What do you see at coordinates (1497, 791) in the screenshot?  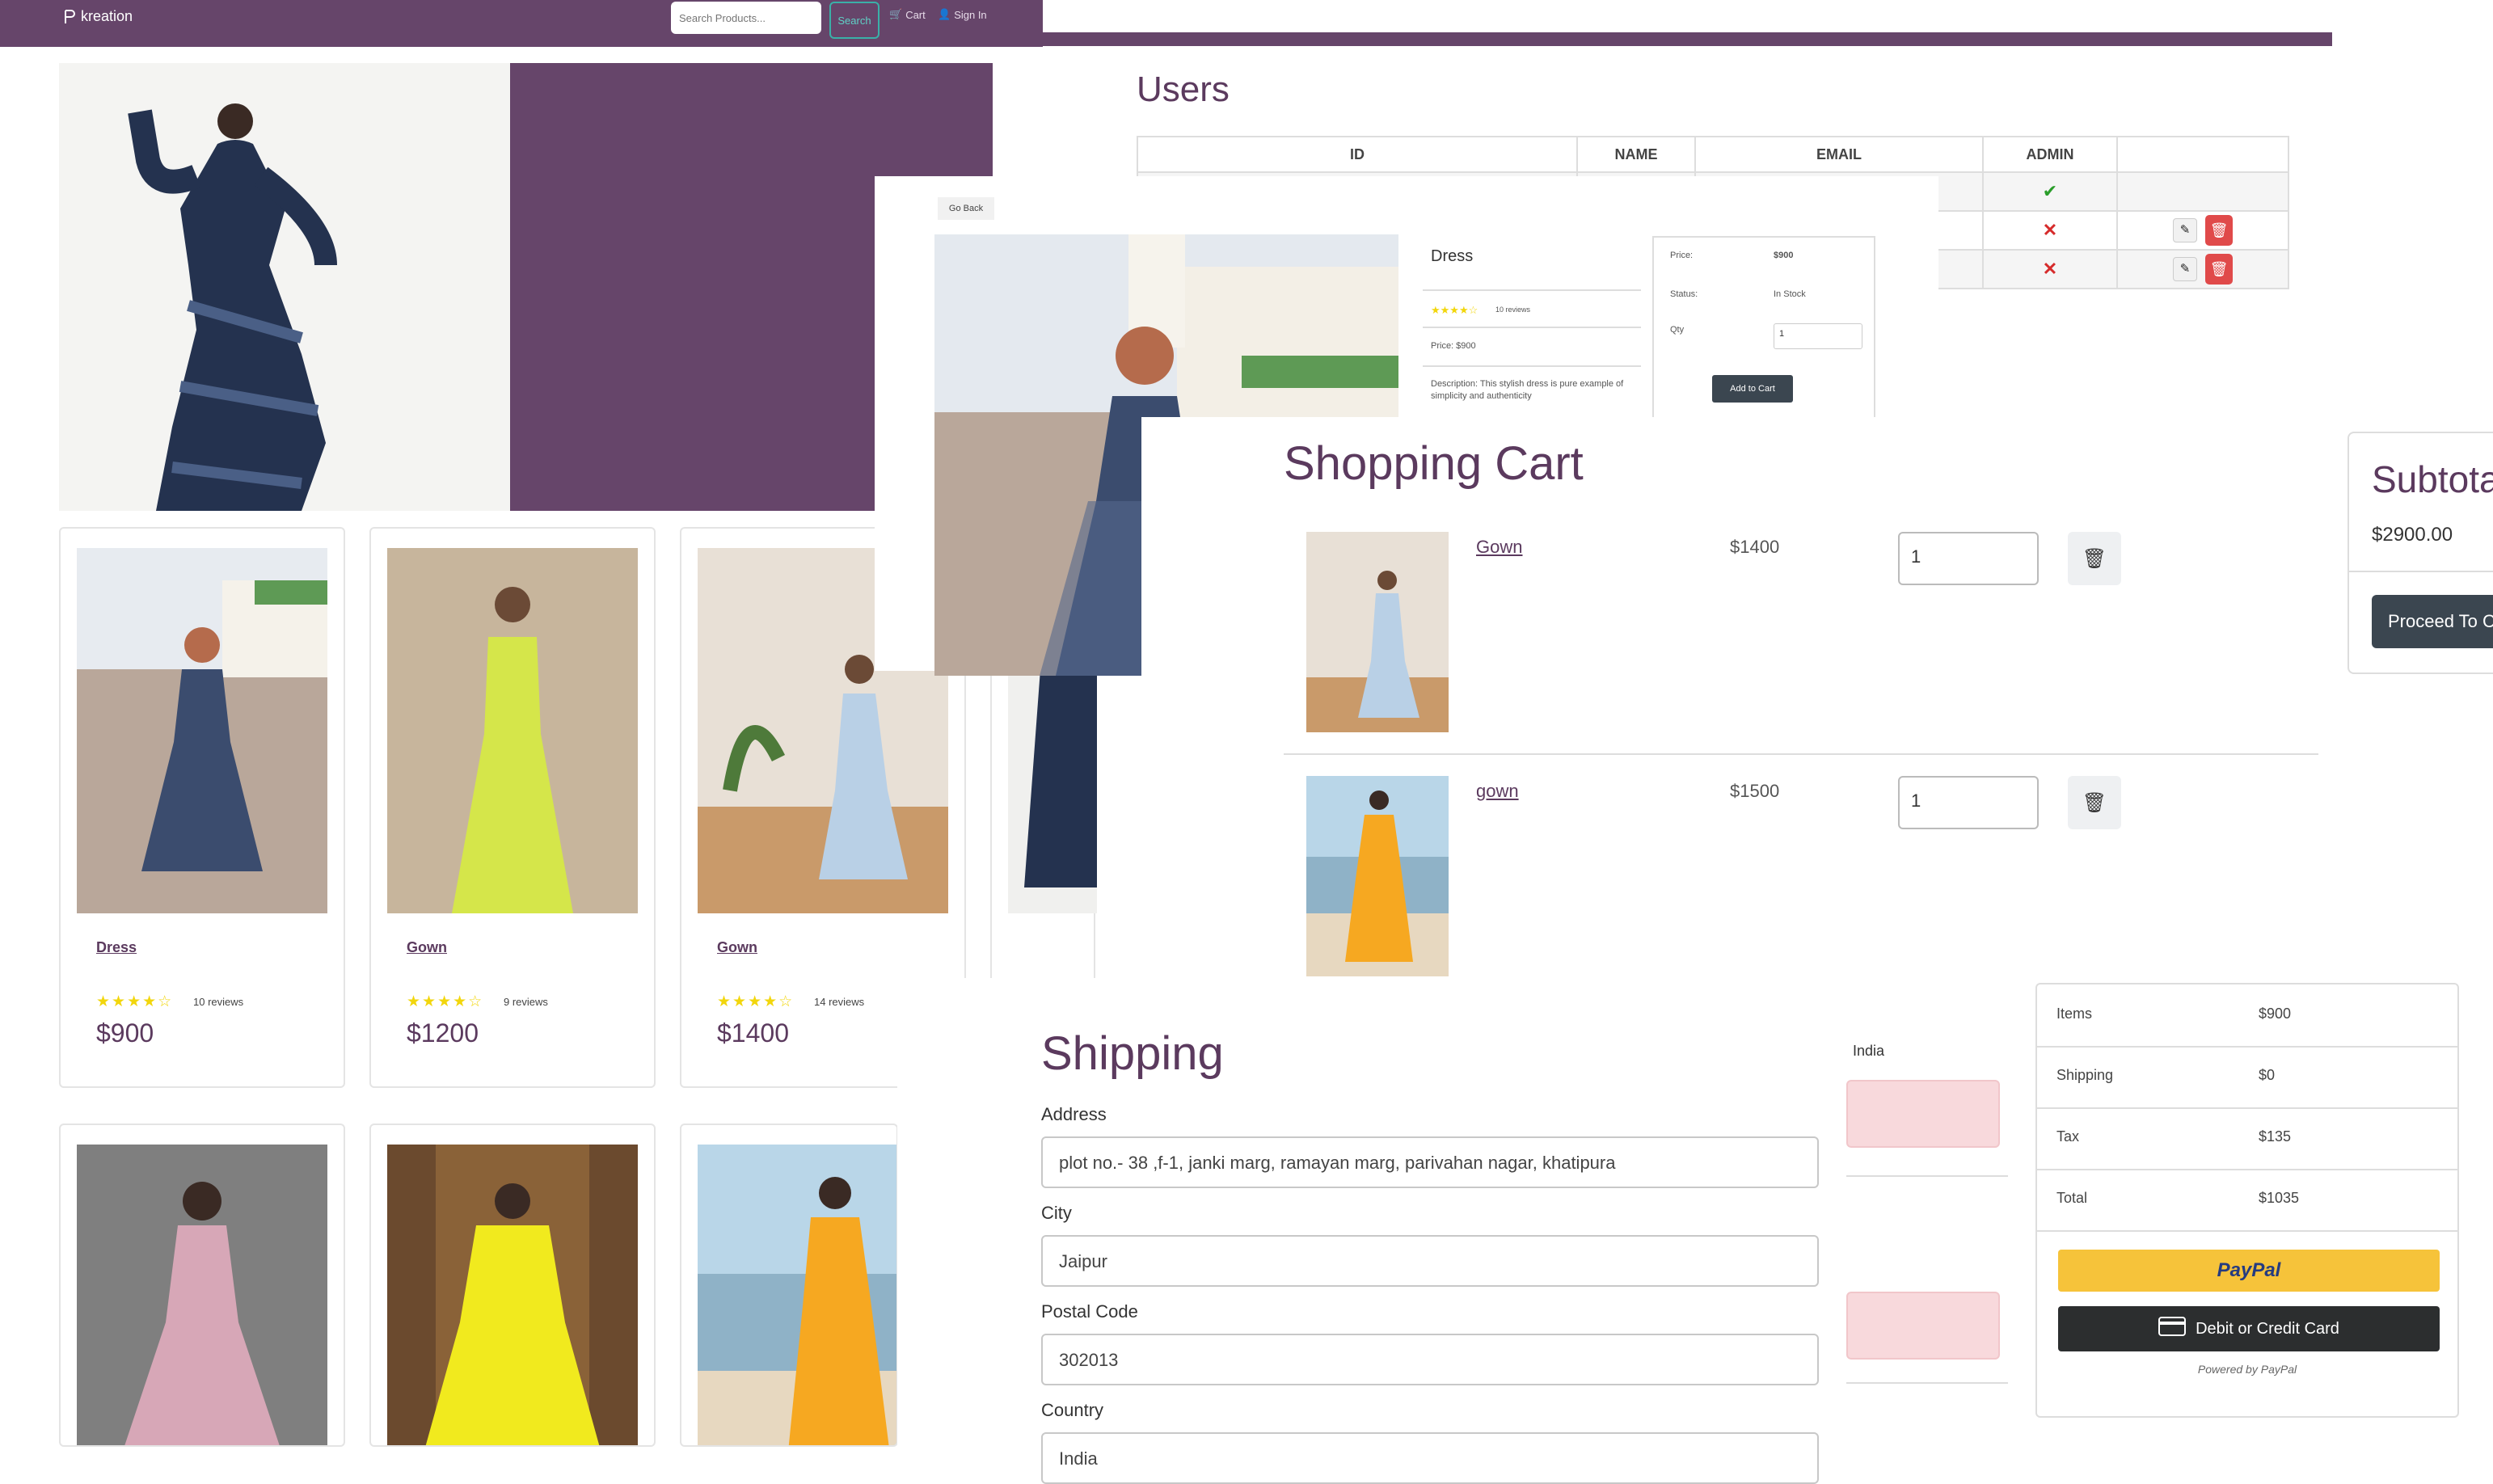 I see `cart-item-name: gown` at bounding box center [1497, 791].